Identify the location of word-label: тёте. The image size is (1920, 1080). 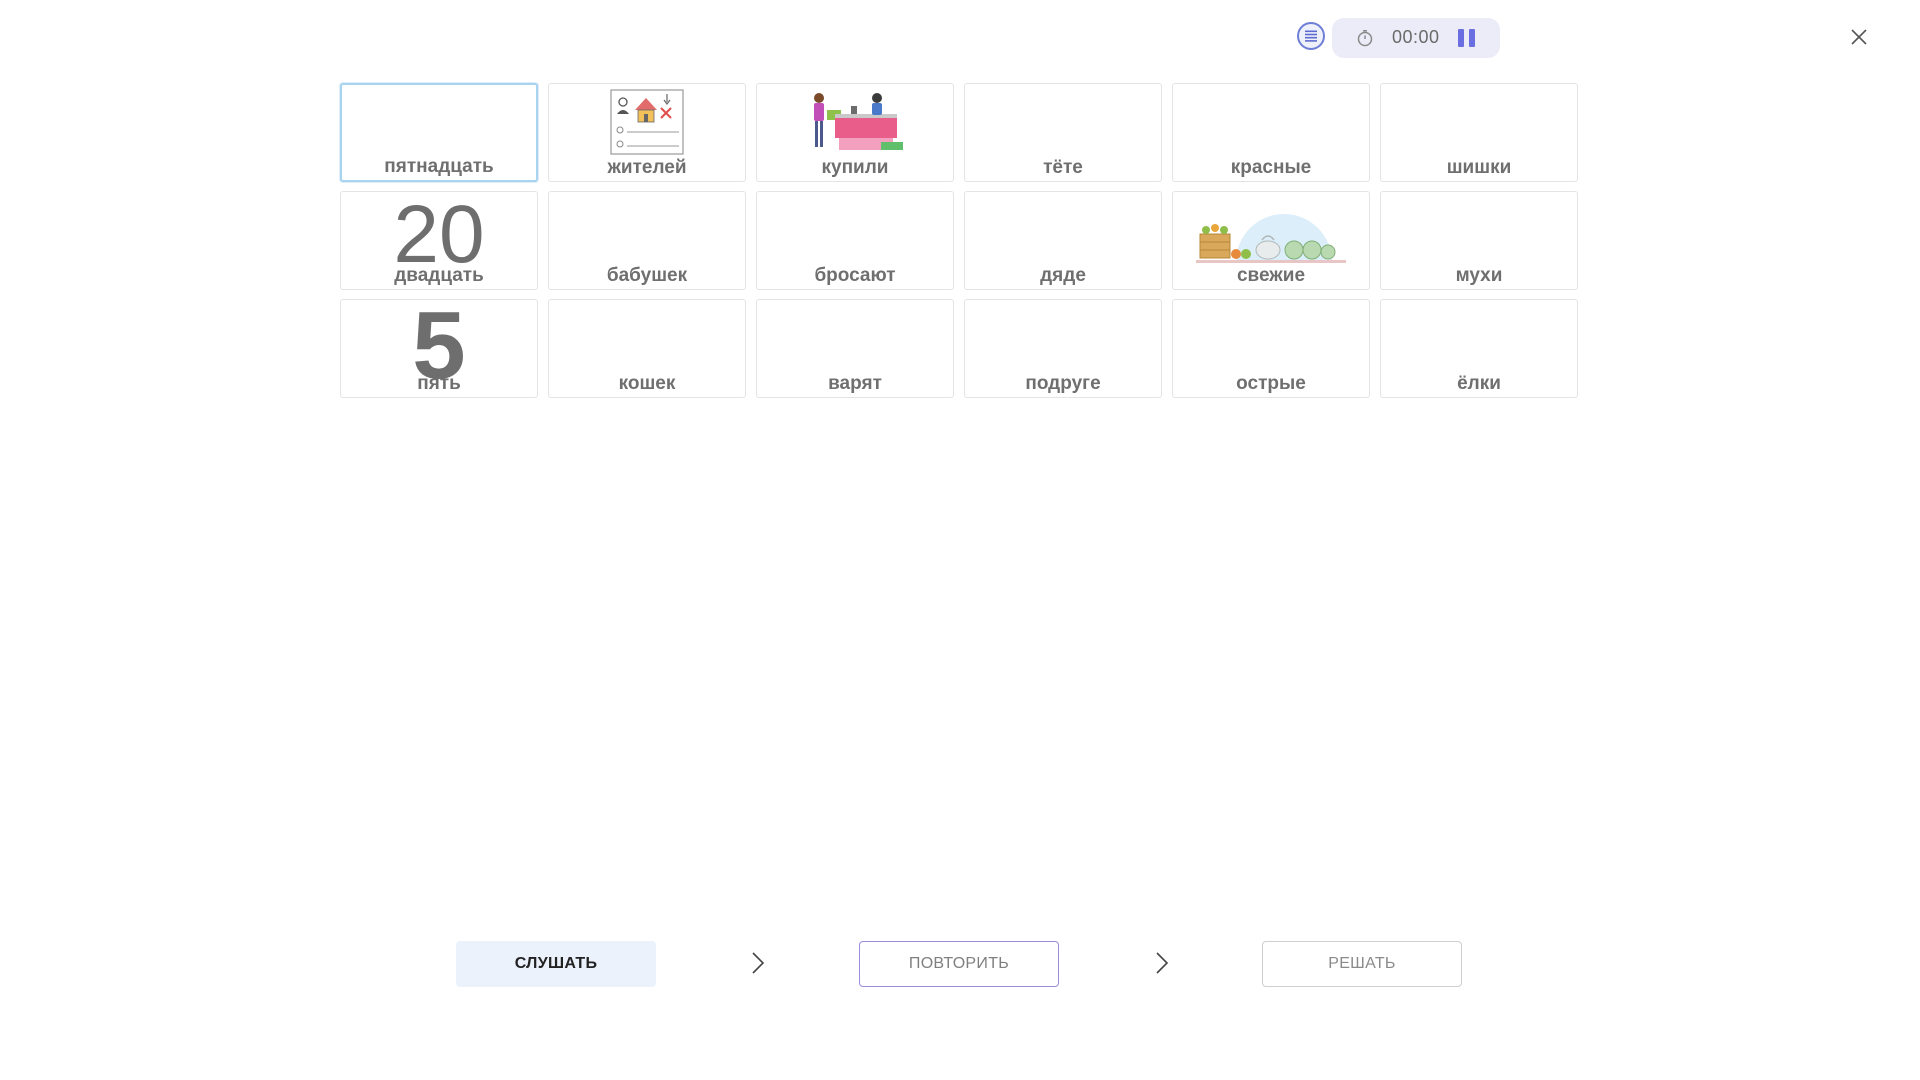
(1063, 167).